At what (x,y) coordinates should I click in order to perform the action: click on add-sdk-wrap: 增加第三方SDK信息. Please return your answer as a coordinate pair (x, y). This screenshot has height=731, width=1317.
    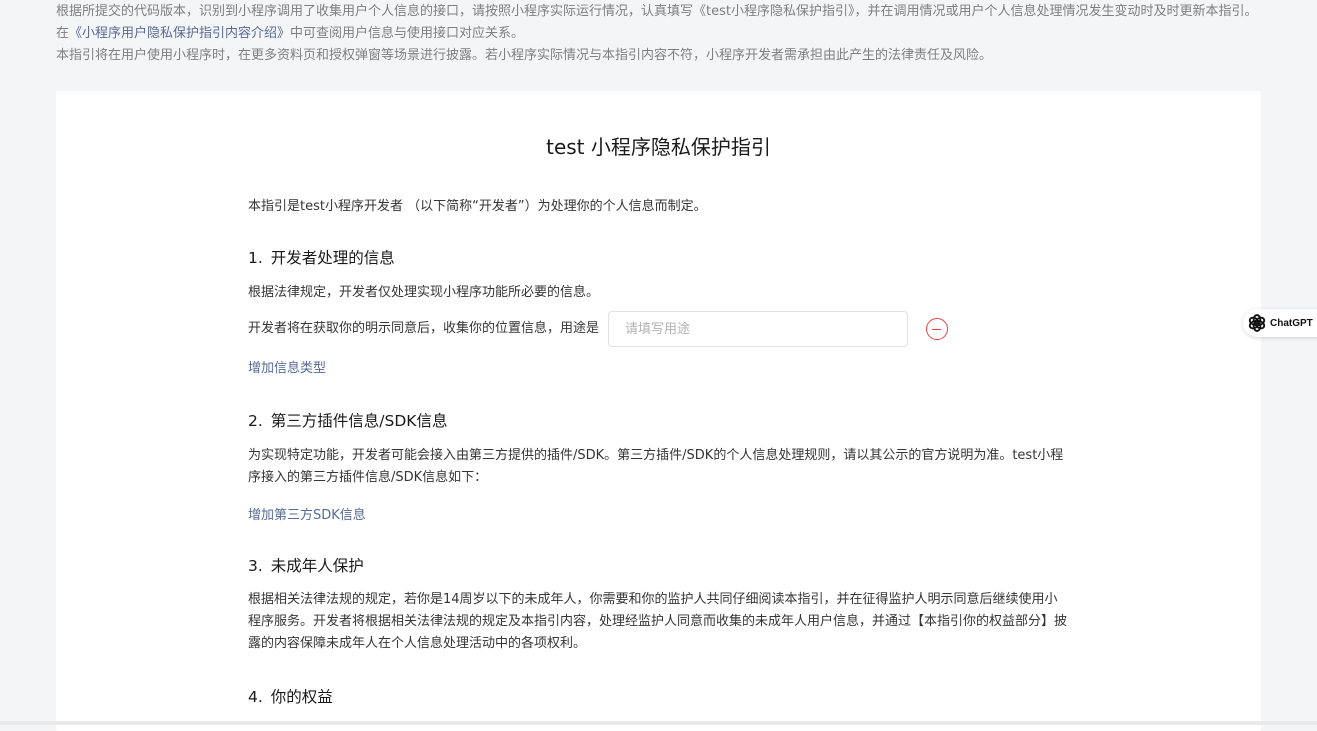
    Looking at the image, I should click on (658, 515).